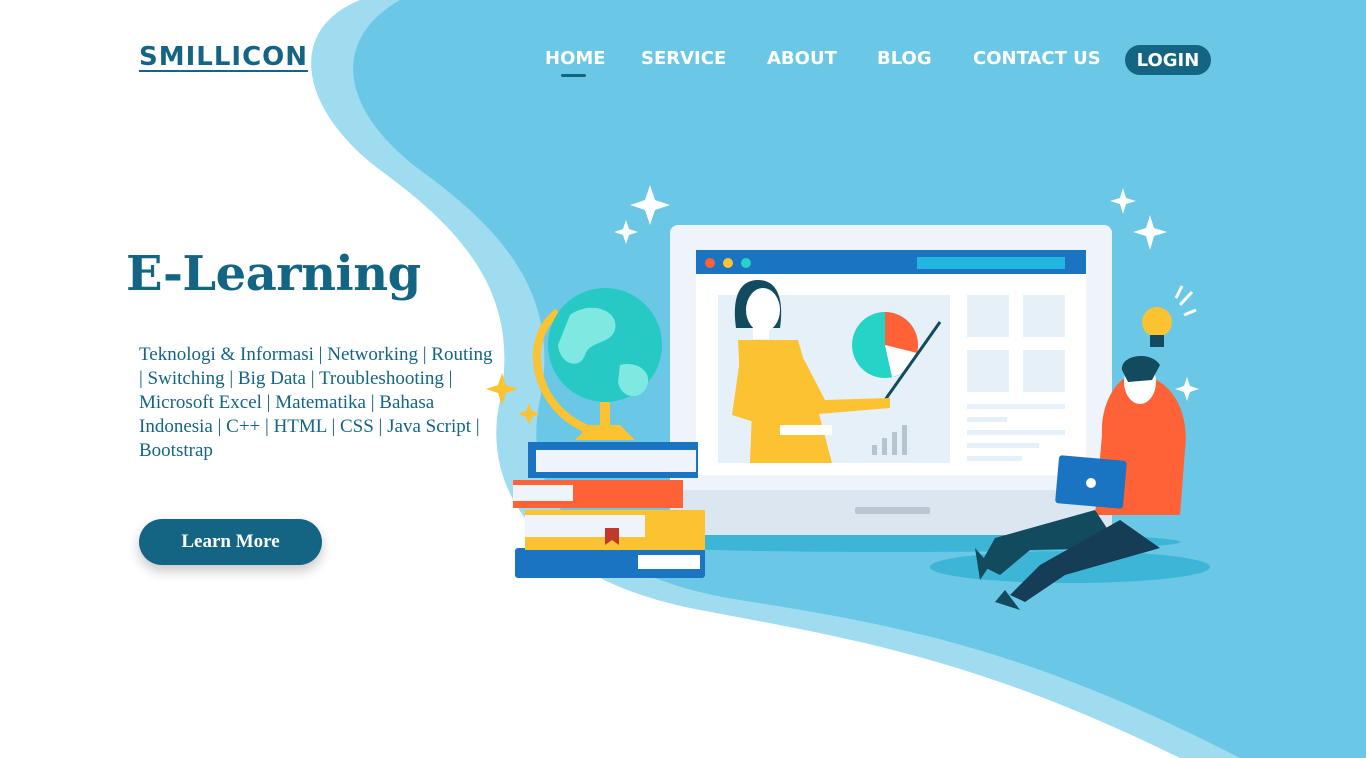  I want to click on learn-more-button: Learn More, so click(230, 542).